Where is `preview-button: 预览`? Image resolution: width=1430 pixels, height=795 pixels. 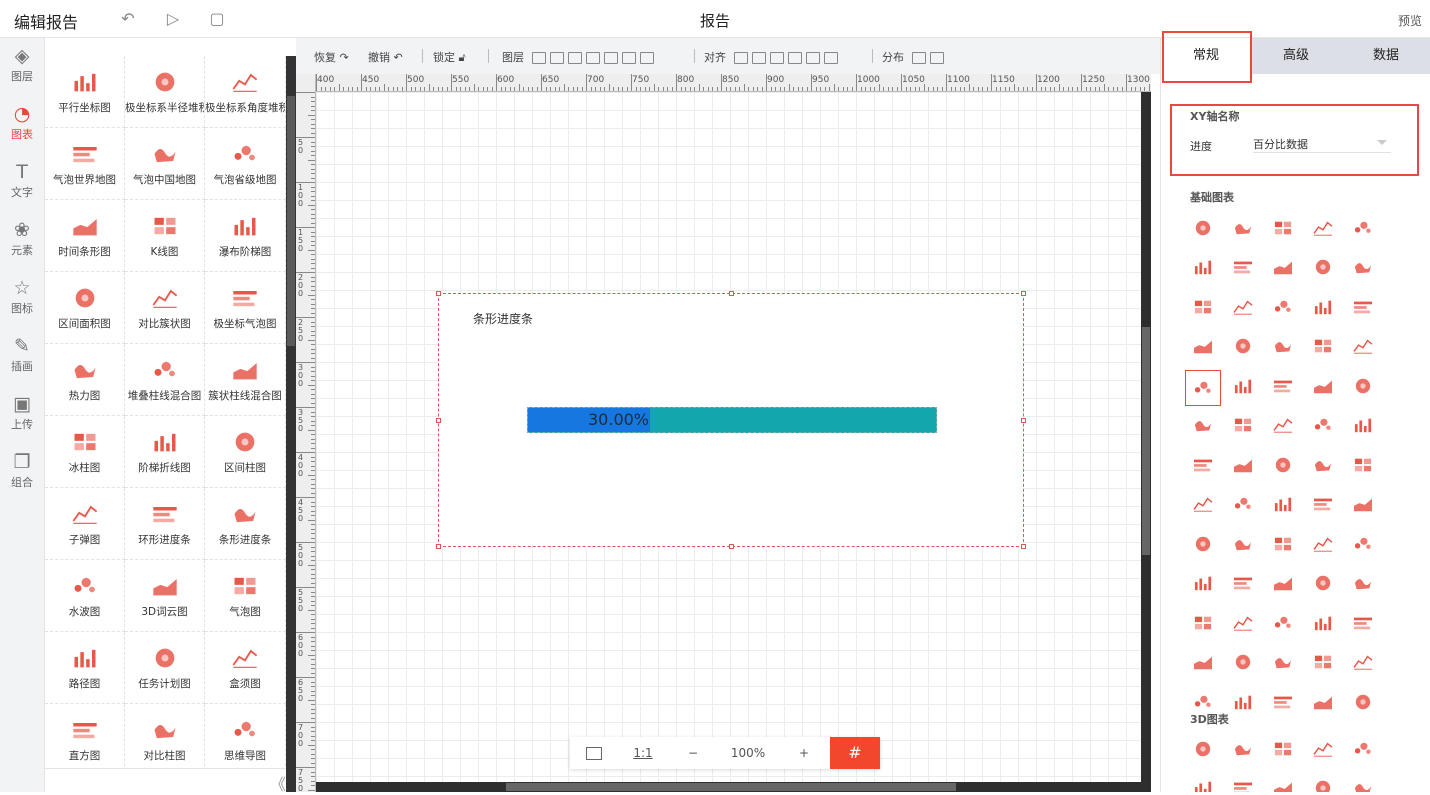 preview-button: 预览 is located at coordinates (1410, 20).